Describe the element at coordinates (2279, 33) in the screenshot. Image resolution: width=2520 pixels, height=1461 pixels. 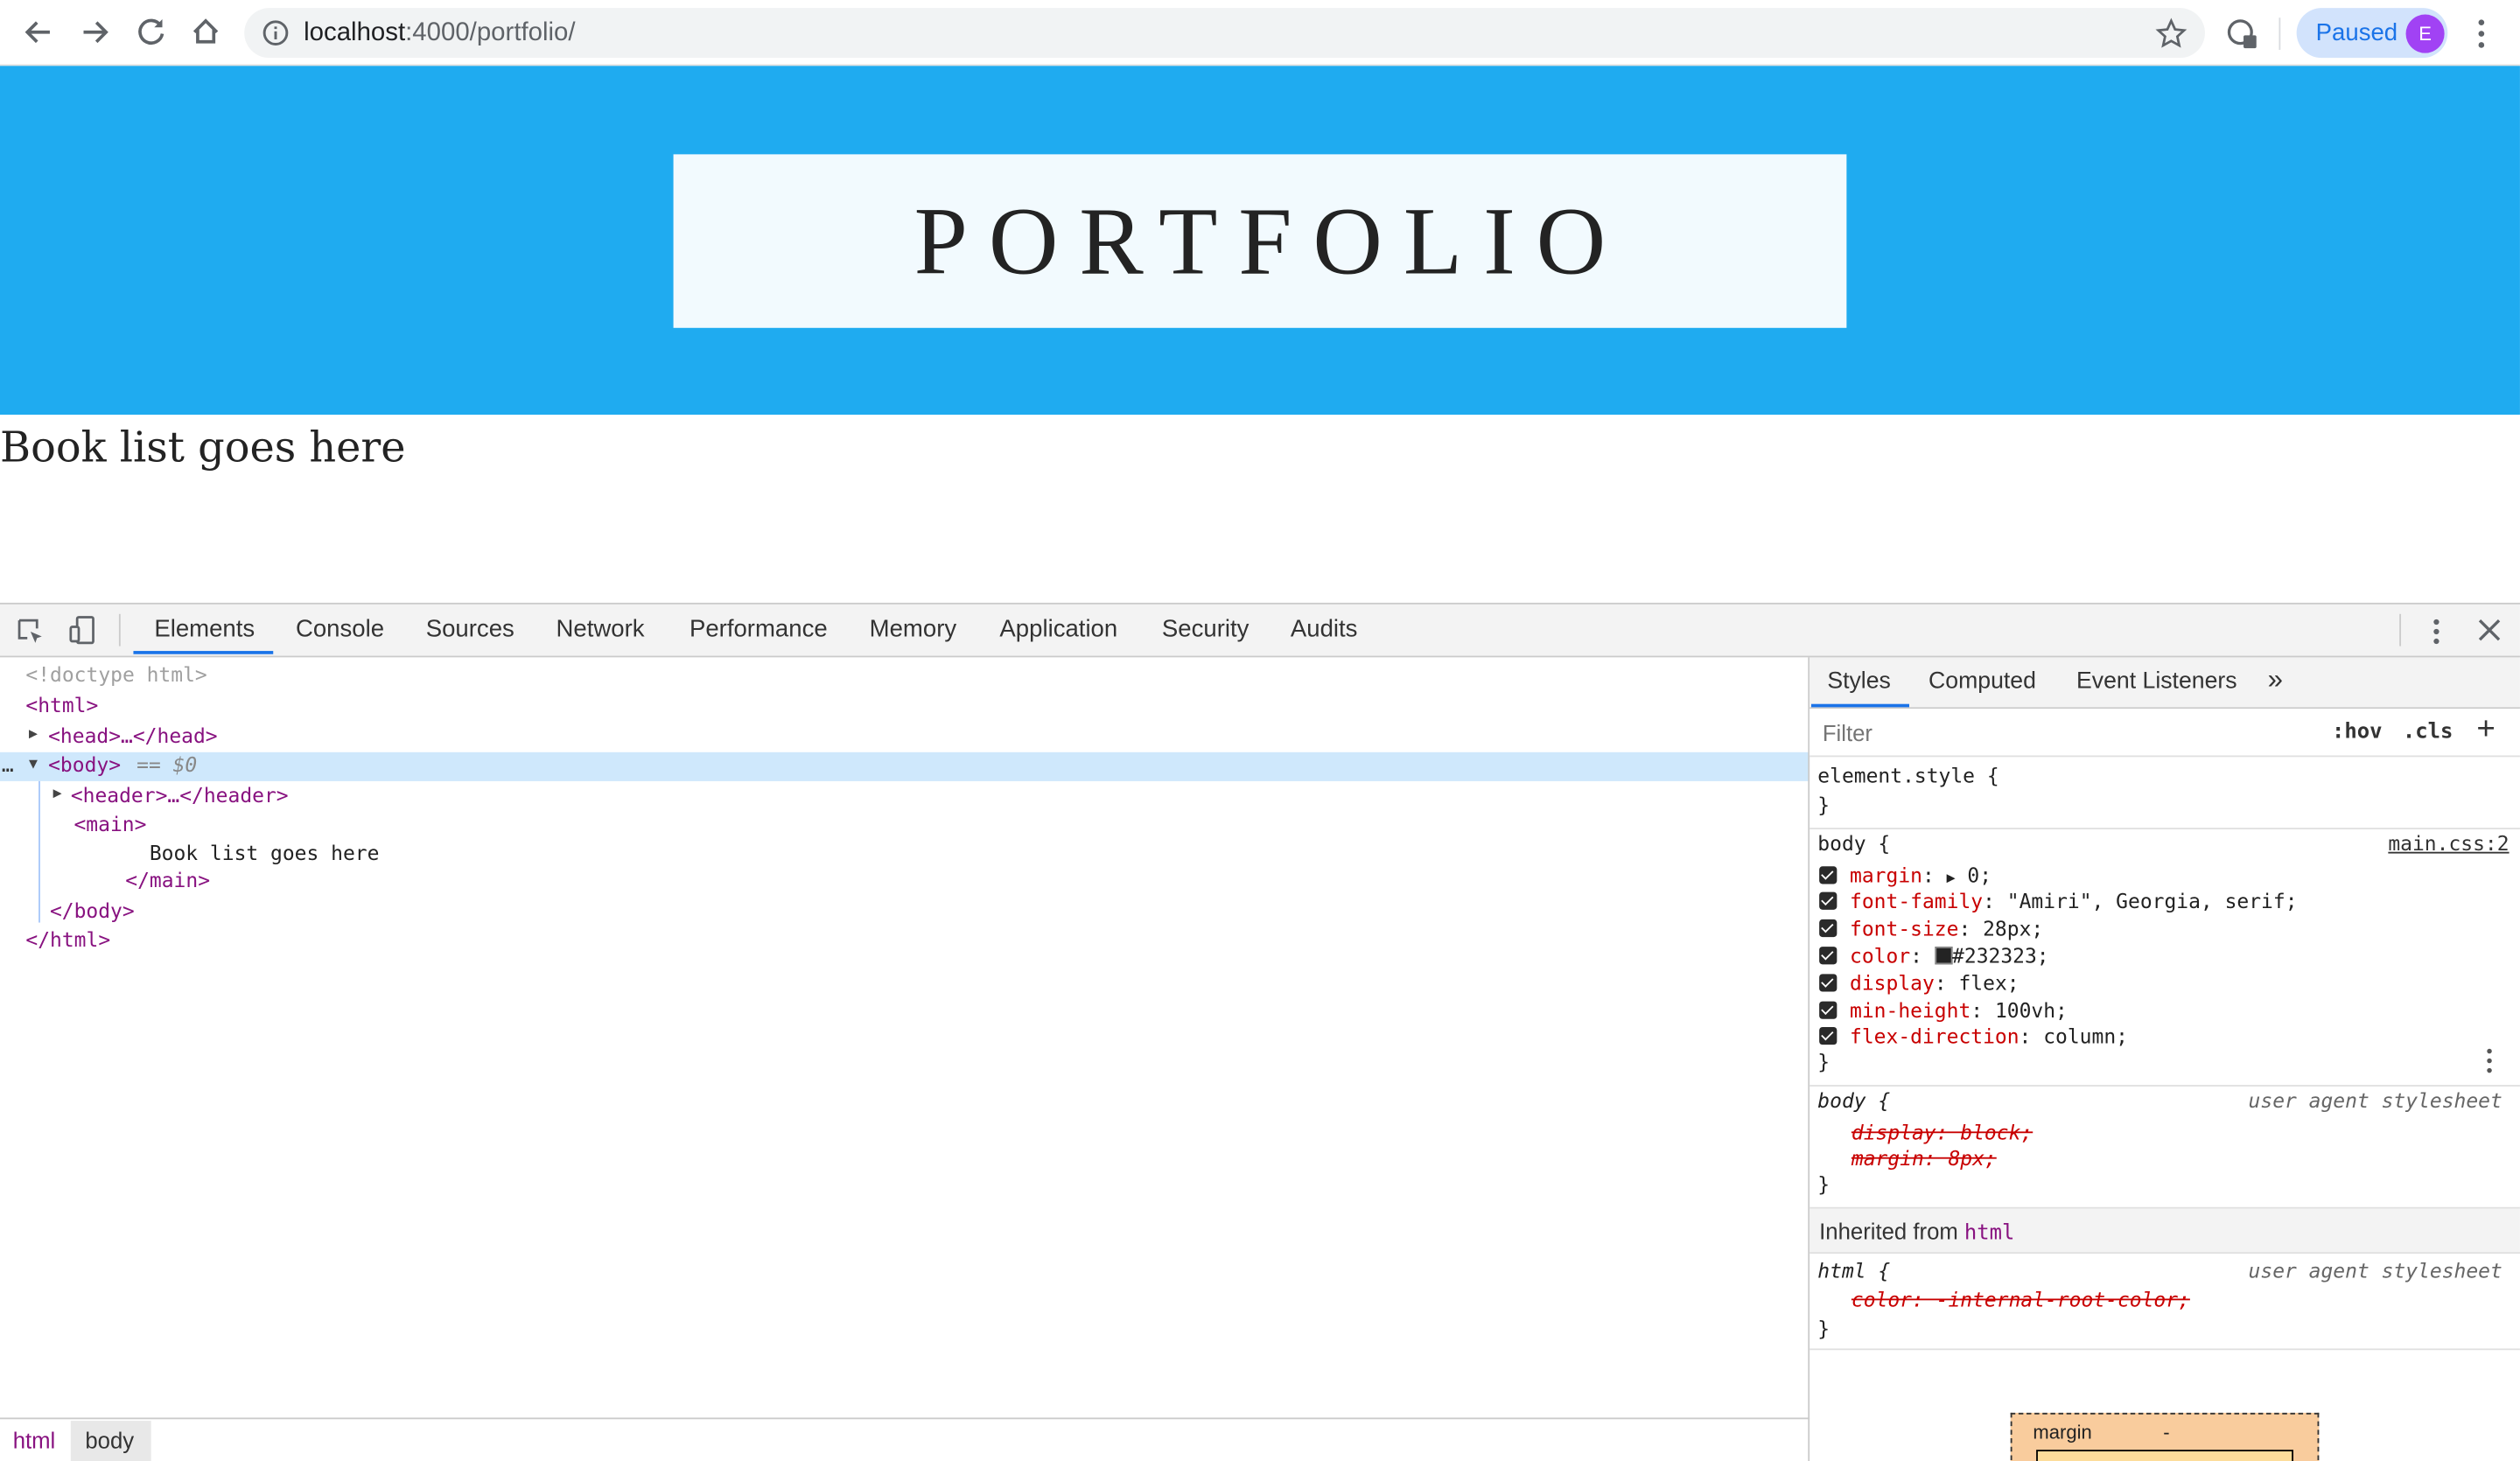
I see `toolbar-divider` at that location.